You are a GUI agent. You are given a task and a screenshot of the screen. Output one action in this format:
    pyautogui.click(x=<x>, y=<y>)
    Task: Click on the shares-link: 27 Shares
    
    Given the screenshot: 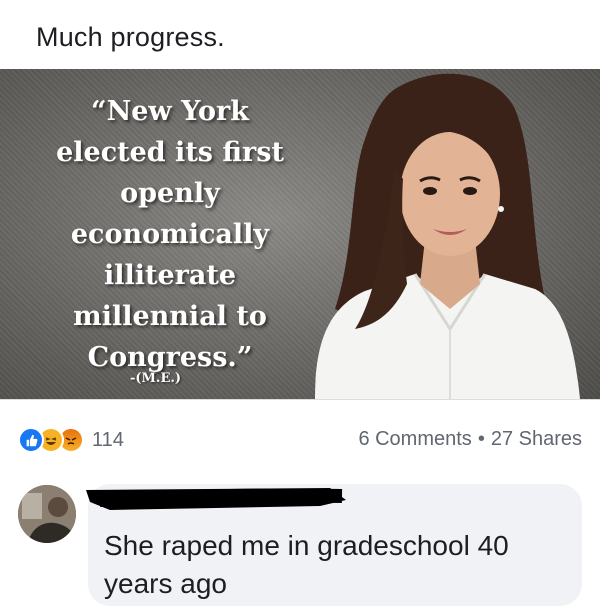 What is the action you would take?
    pyautogui.click(x=536, y=439)
    